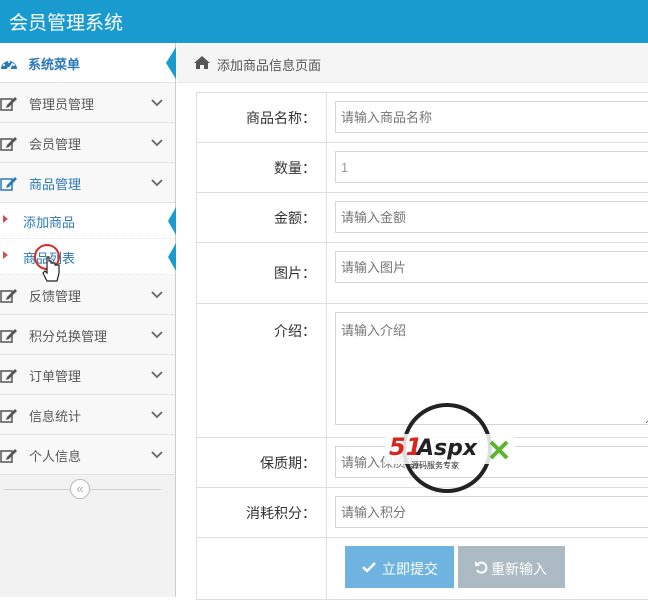  Describe the element at coordinates (369, 567) in the screenshot. I see `check-icon` at that location.